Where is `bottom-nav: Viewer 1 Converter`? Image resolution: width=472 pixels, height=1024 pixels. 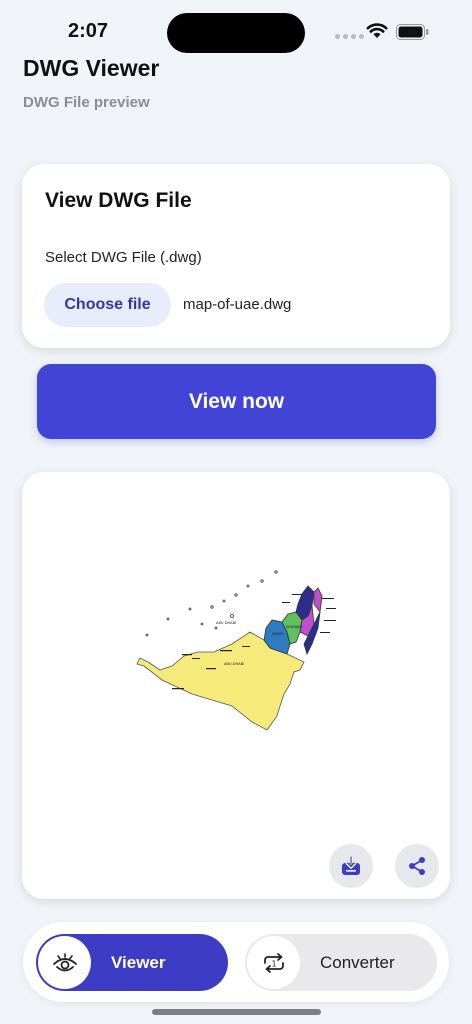
bottom-nav: Viewer 1 Converter is located at coordinates (236, 962).